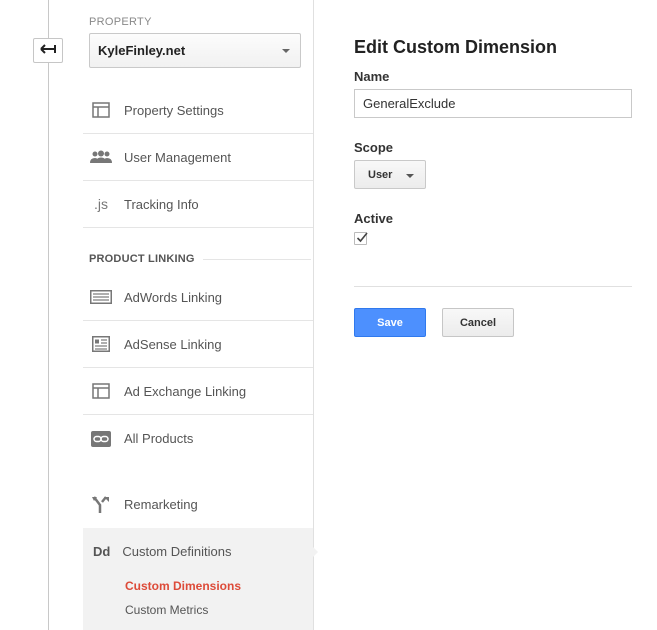  I want to click on sidebar-item-property-settings: Property Settings, so click(198, 110).